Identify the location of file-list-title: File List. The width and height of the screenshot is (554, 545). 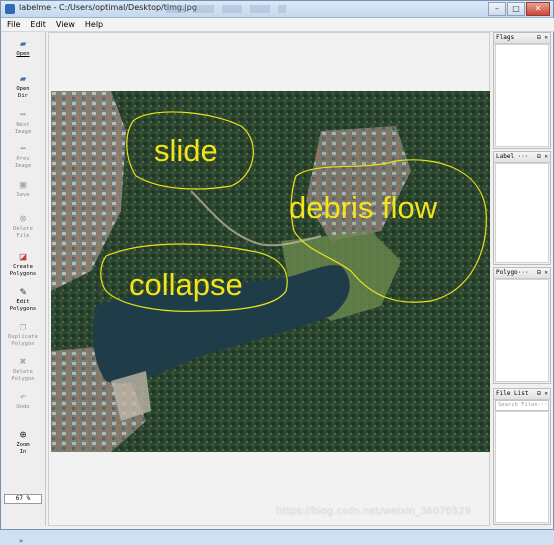
(512, 393).